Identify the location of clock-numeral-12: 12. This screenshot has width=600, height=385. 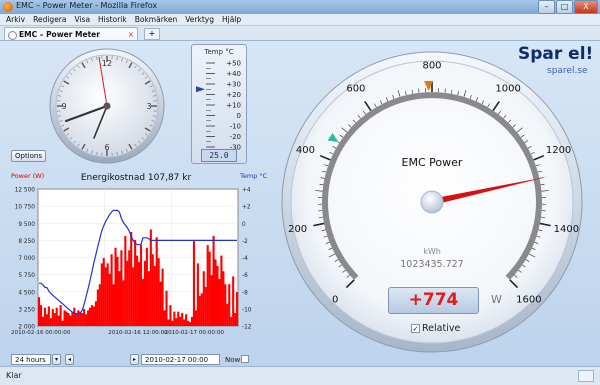
(107, 63).